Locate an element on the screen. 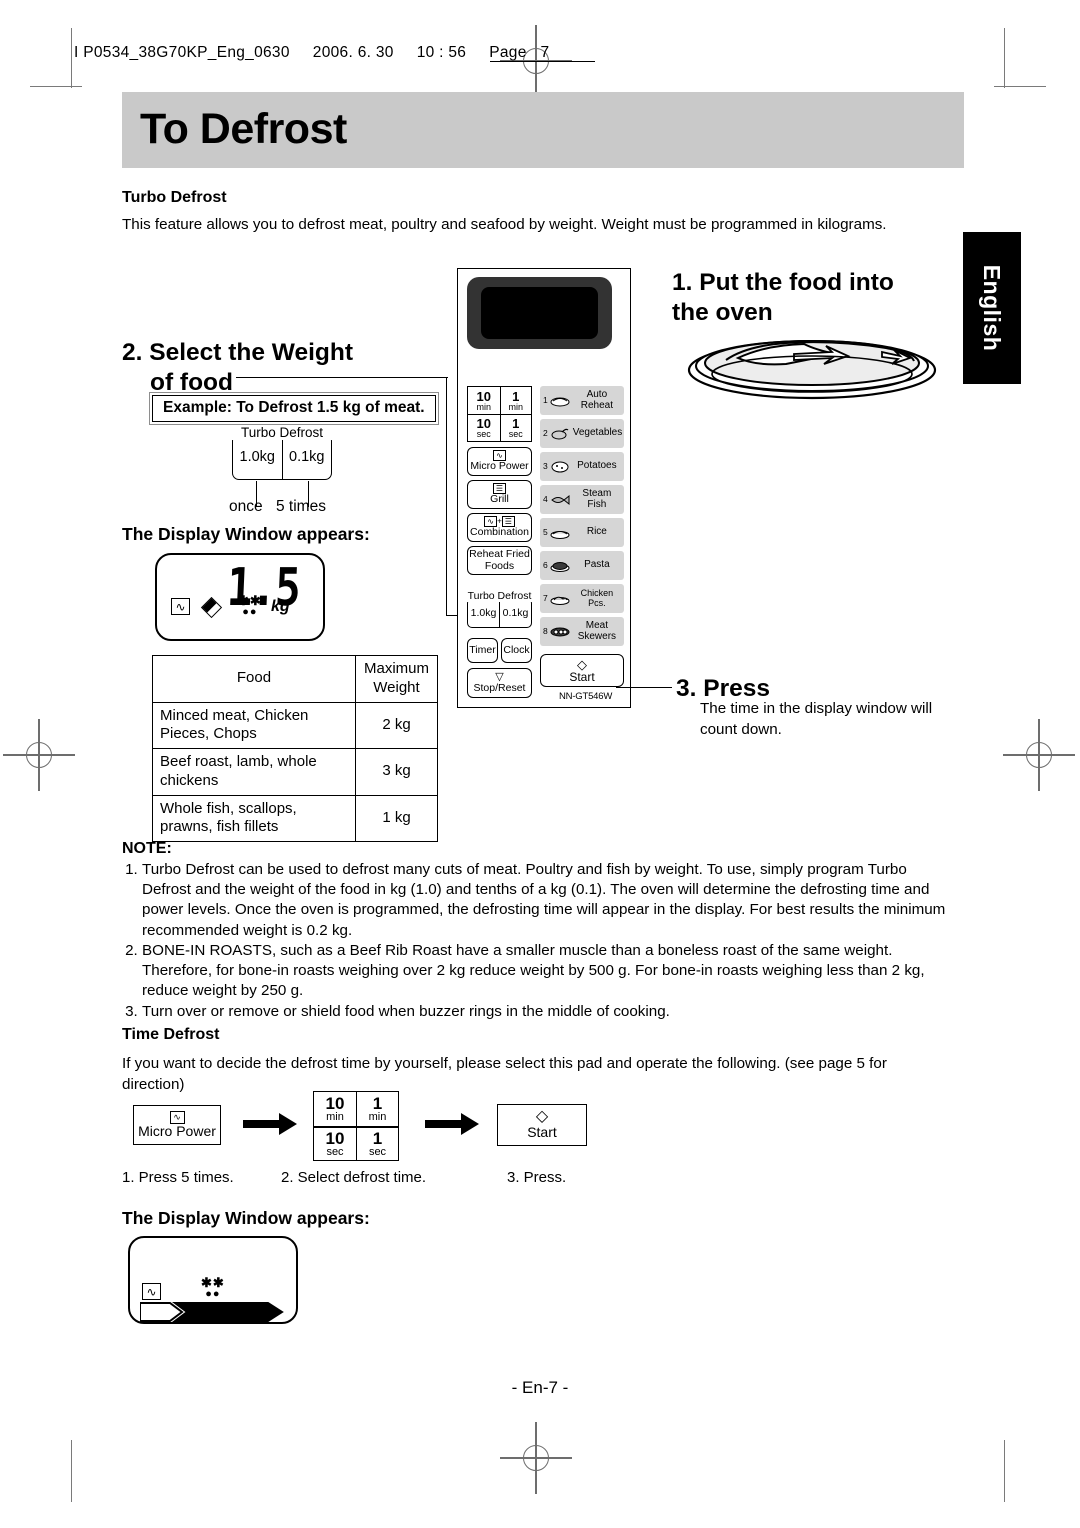  trim-mark-top-left-v is located at coordinates (72, 58).